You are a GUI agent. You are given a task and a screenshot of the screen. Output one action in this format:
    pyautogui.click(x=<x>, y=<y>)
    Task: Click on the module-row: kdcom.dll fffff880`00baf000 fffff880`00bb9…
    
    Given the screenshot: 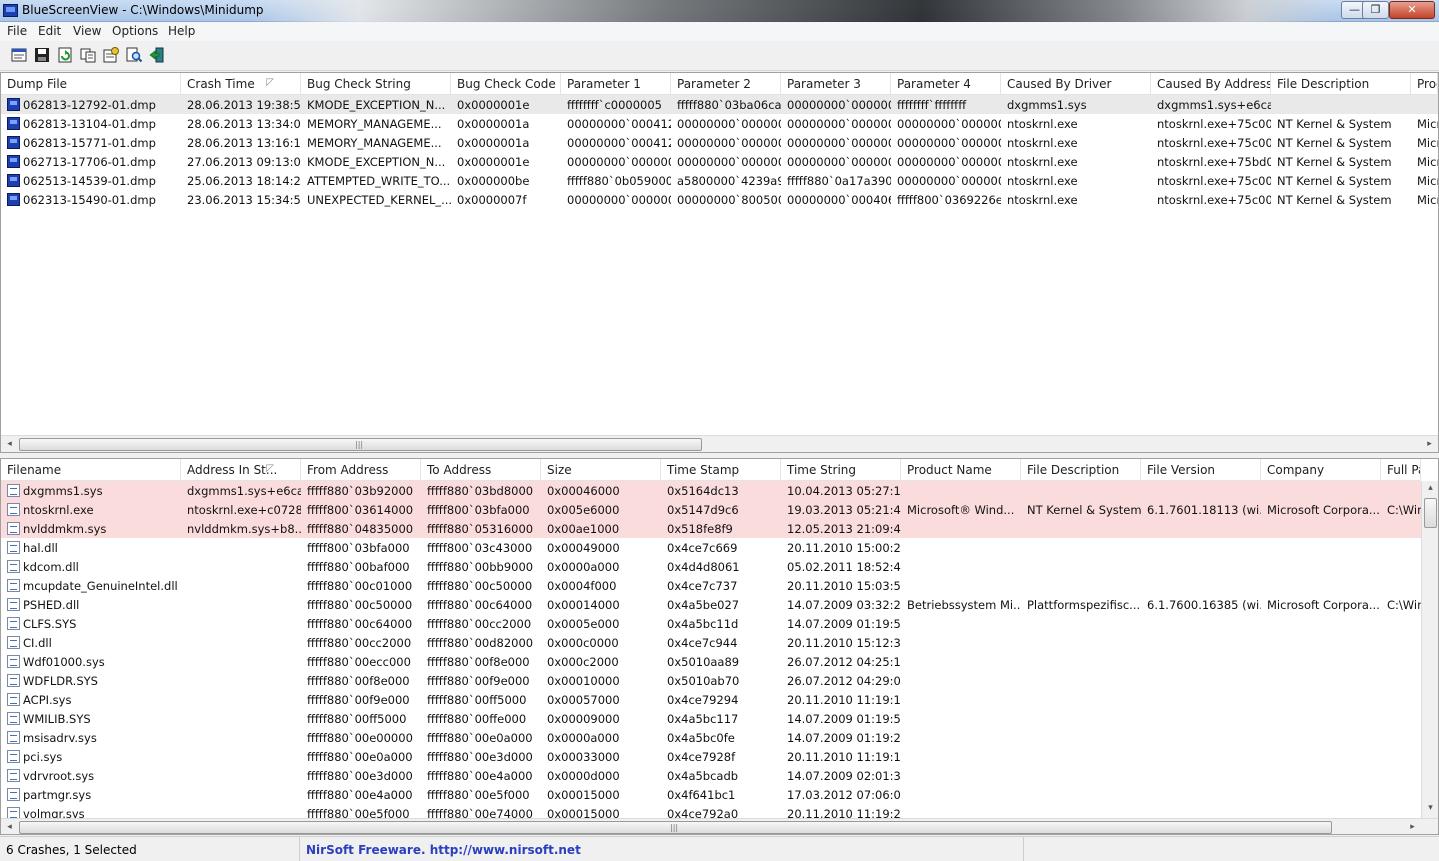 What is the action you would take?
    pyautogui.click(x=711, y=566)
    